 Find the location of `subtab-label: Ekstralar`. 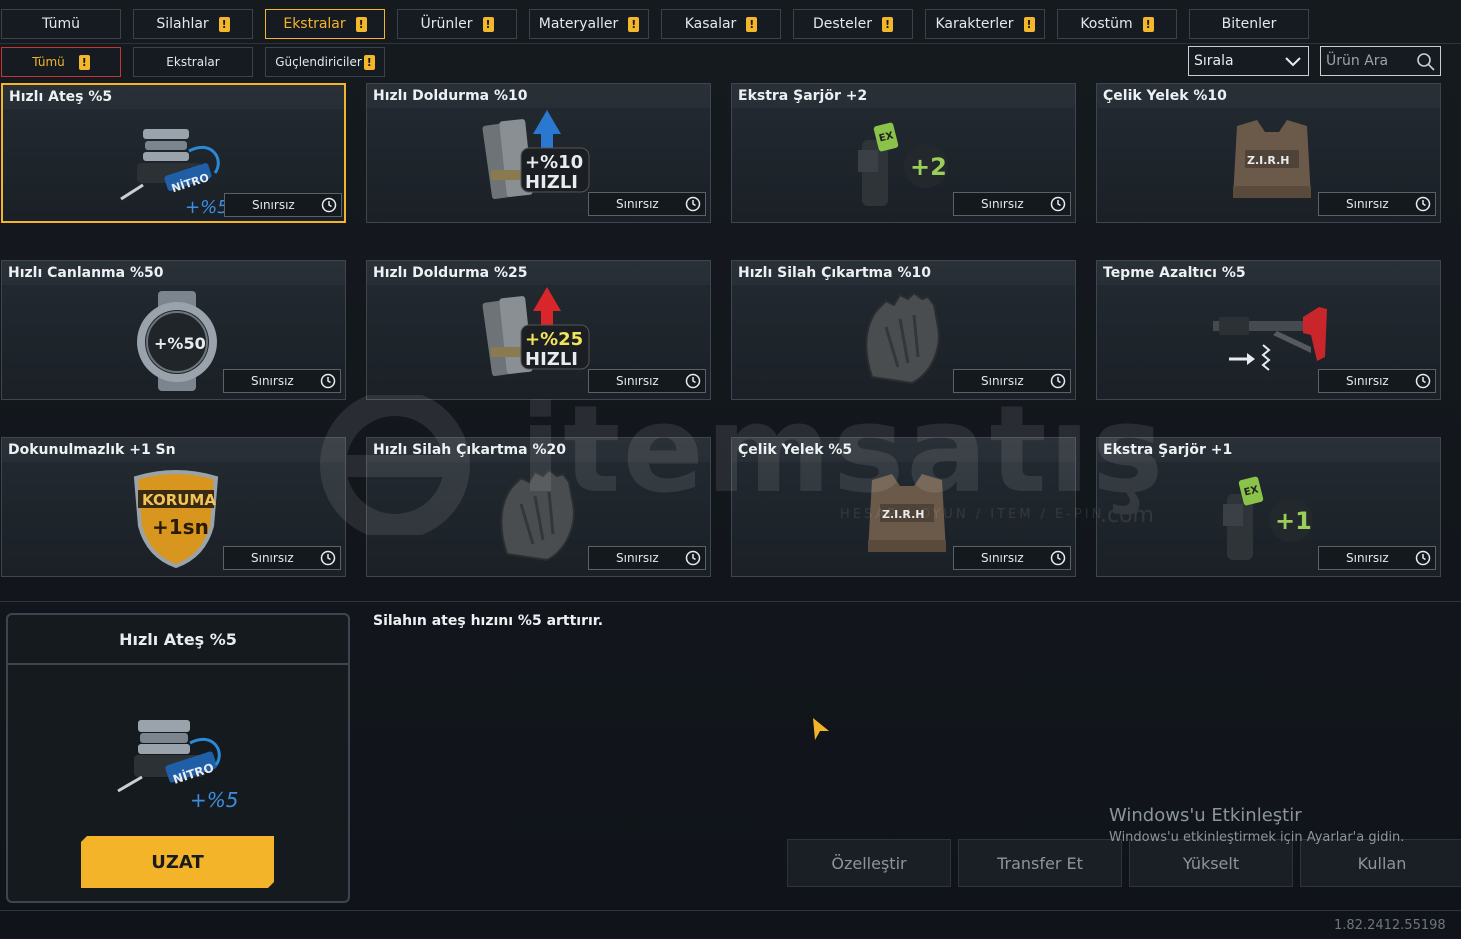

subtab-label: Ekstralar is located at coordinates (193, 62).